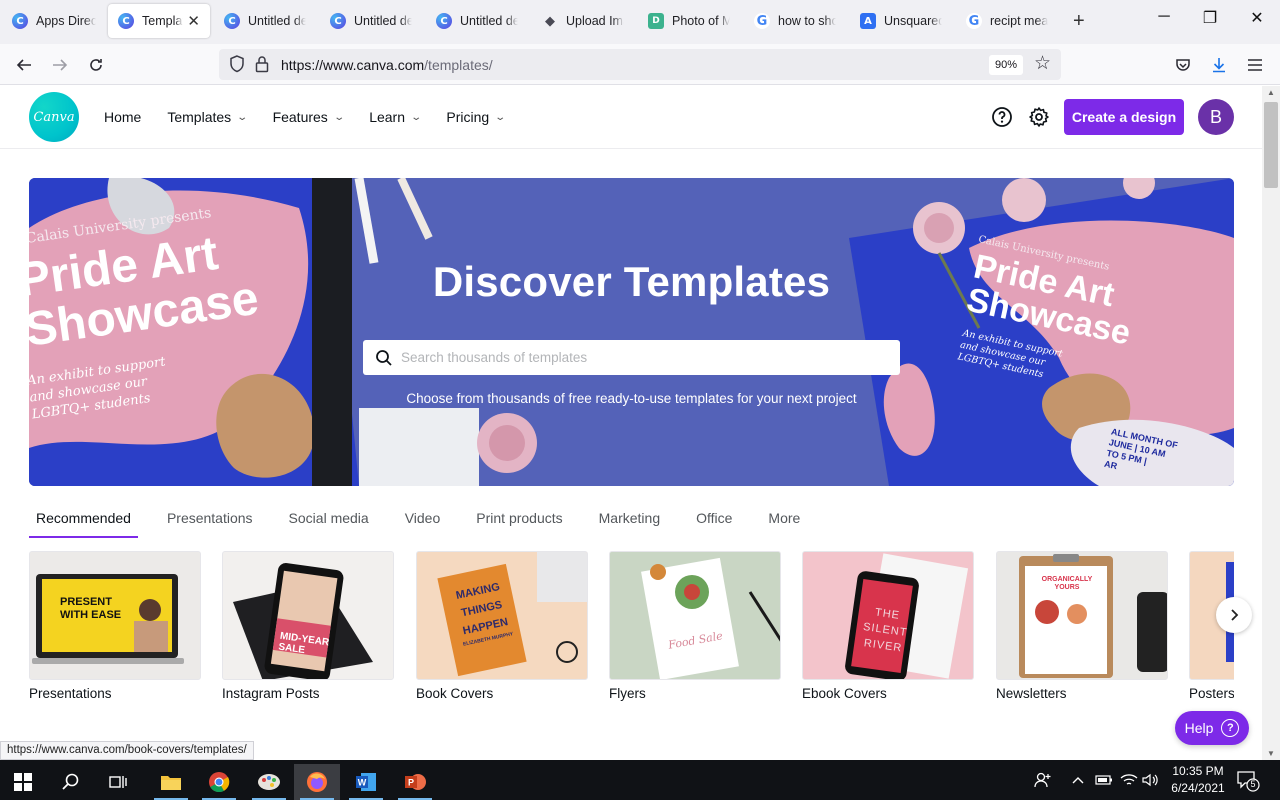 The width and height of the screenshot is (1280, 800). Describe the element at coordinates (1150, 780) in the screenshot. I see `volume-icon` at that location.